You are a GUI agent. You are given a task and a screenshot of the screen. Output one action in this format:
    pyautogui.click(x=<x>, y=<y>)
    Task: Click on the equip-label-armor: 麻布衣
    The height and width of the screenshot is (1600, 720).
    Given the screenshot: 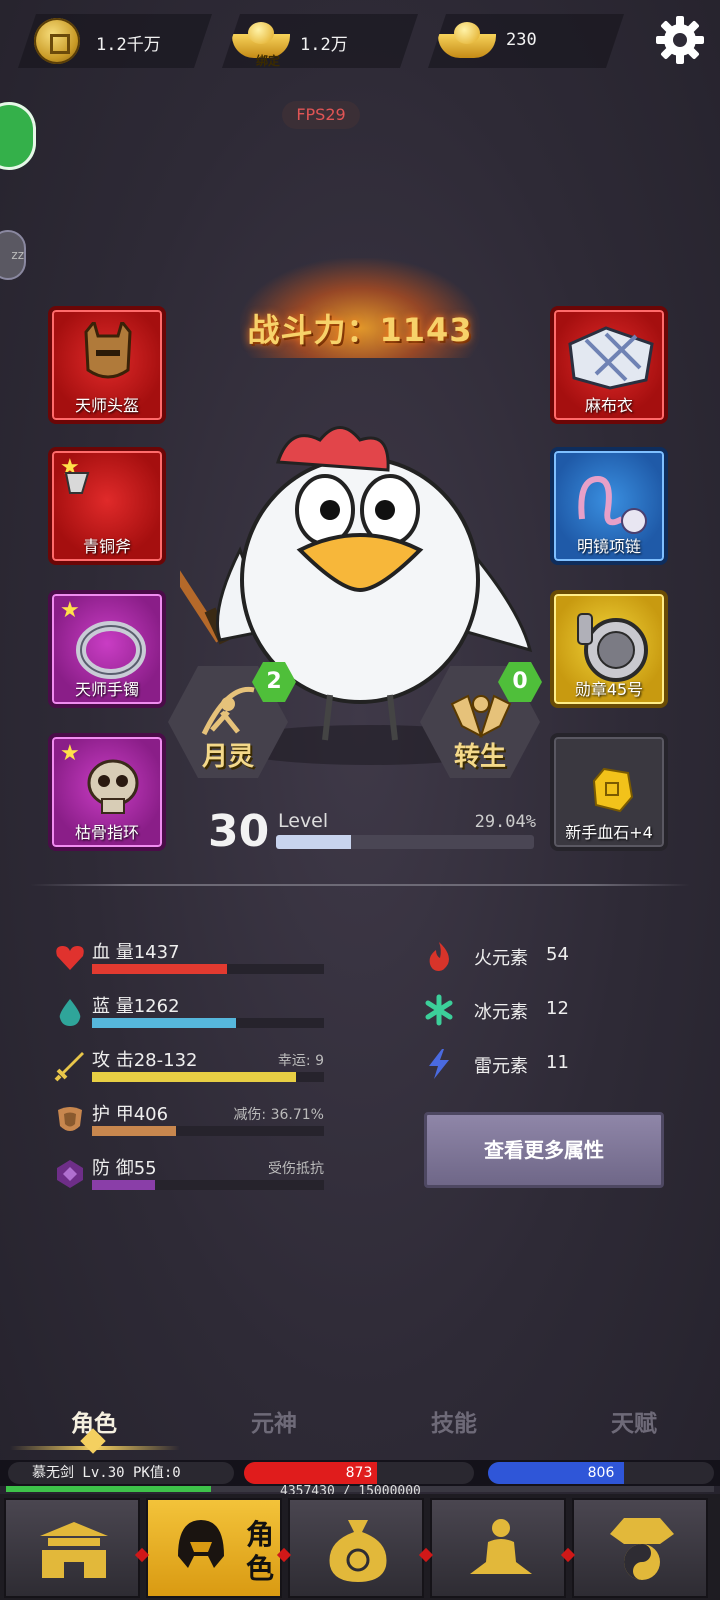 What is the action you would take?
    pyautogui.click(x=608, y=405)
    